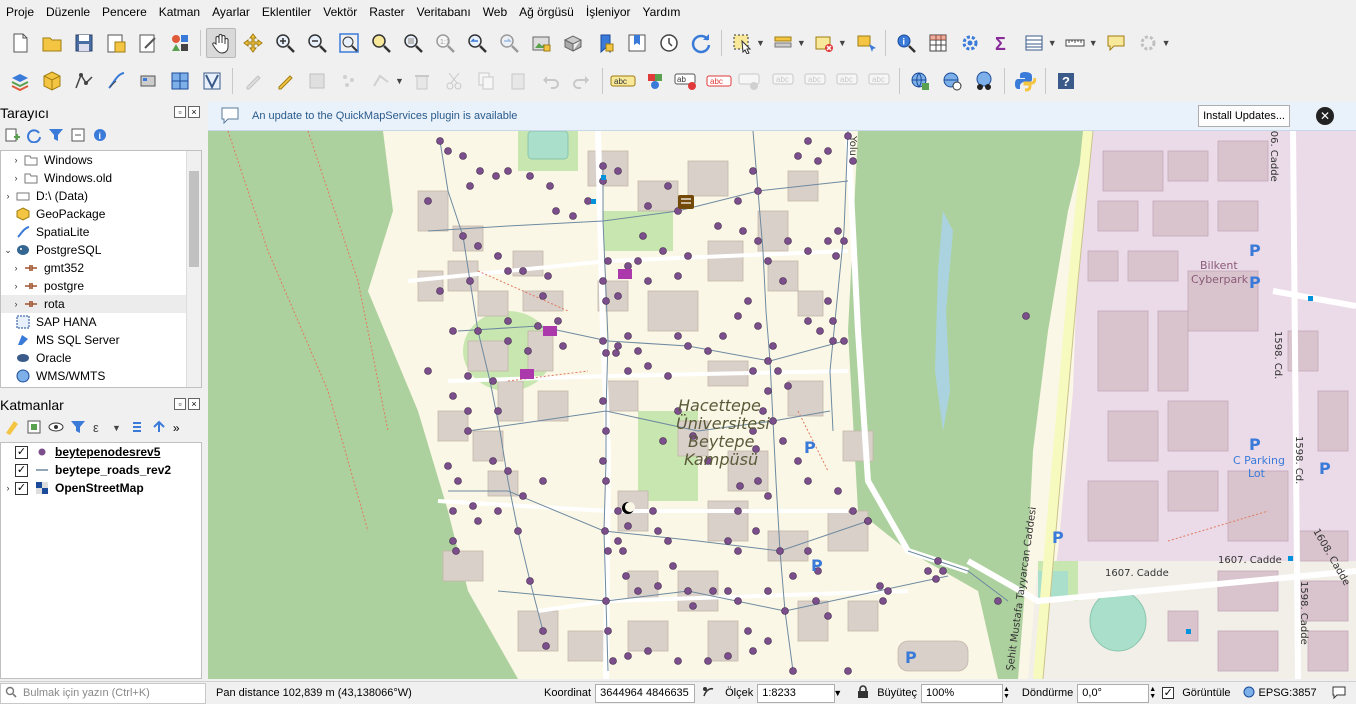 This screenshot has height=704, width=1356. Describe the element at coordinates (605, 43) in the screenshot. I see `bookmark-icon` at that location.